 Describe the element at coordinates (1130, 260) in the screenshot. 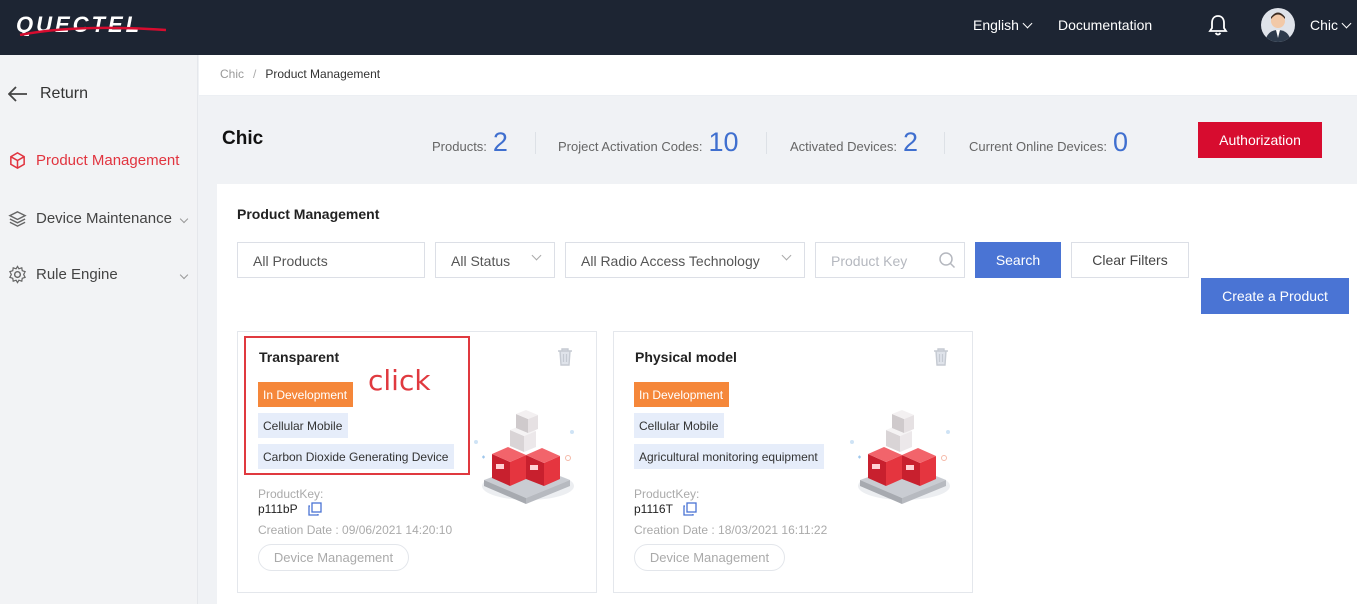

I see `clear-filters-button: Clear Filters` at that location.